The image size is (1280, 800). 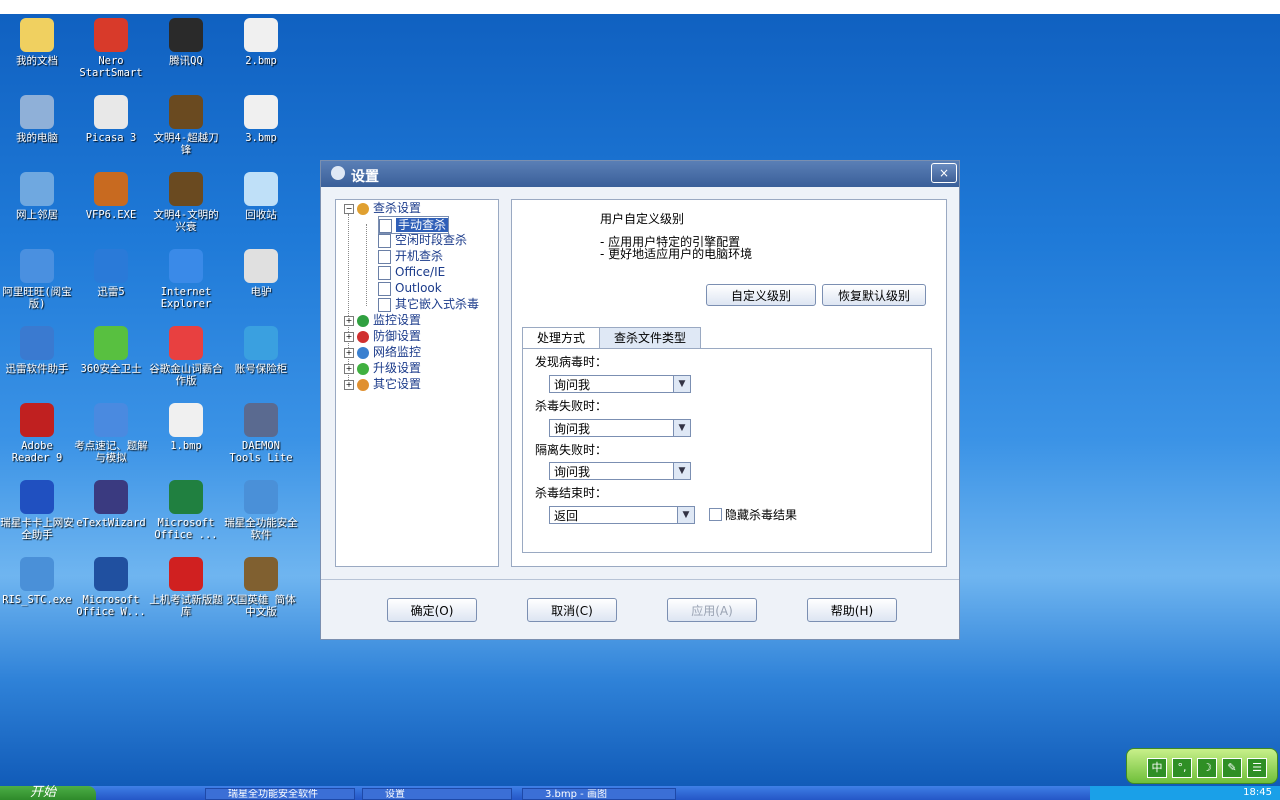 What do you see at coordinates (111, 523) in the screenshot?
I see `desktop-icon-label: eTextWizard` at bounding box center [111, 523].